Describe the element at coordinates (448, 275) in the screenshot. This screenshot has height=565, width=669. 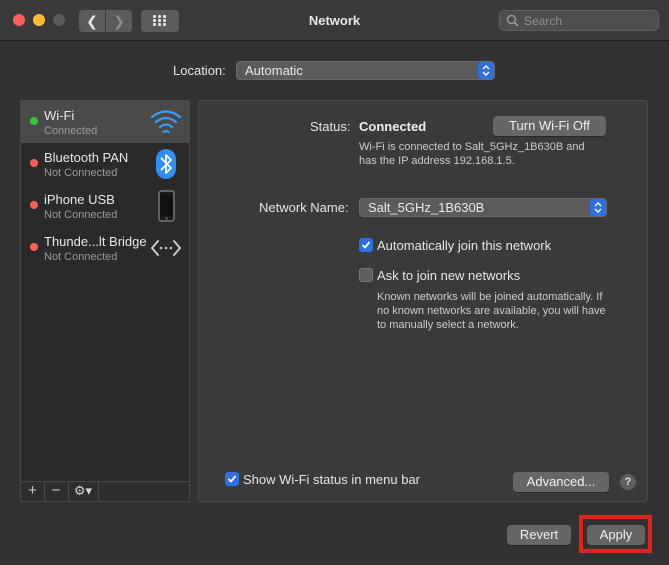
I see `ask-join-label: Ask to join new networks` at that location.